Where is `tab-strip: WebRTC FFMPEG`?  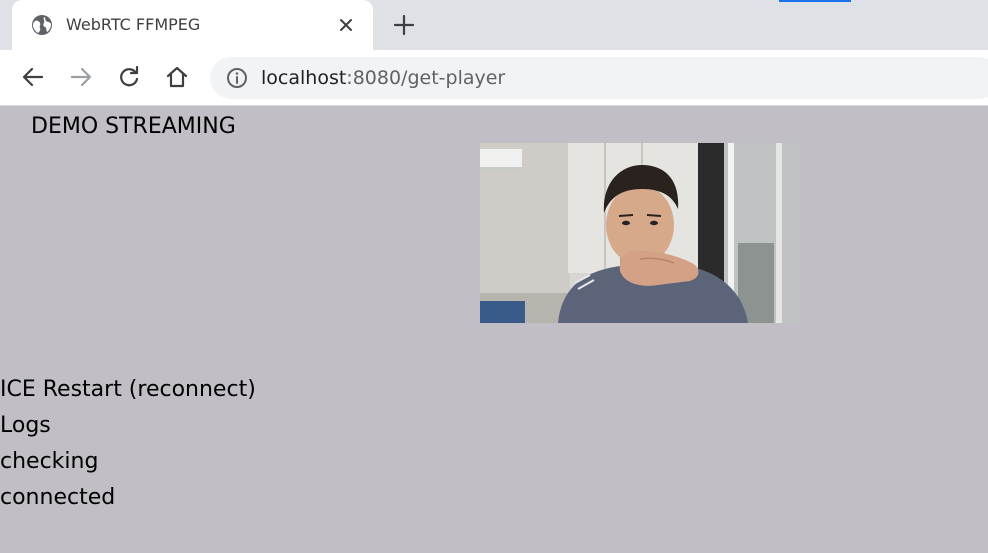 tab-strip: WebRTC FFMPEG is located at coordinates (494, 25).